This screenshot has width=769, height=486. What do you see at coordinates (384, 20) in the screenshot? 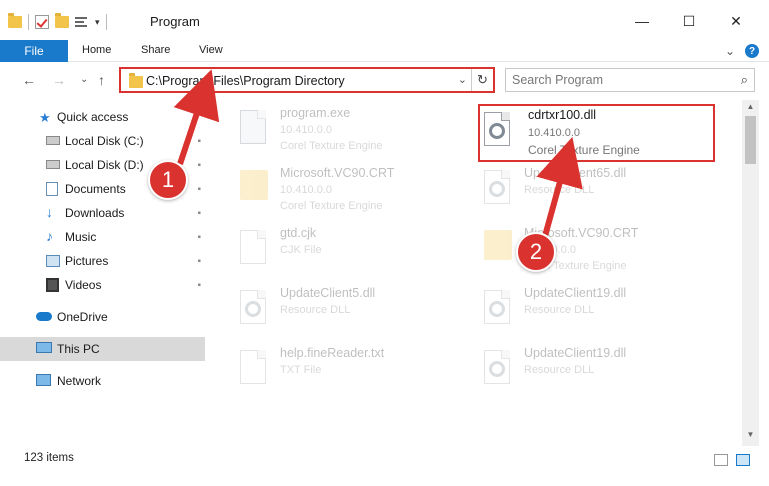
I see `title-bar: ▾ Program — ☐ ✕` at bounding box center [384, 20].